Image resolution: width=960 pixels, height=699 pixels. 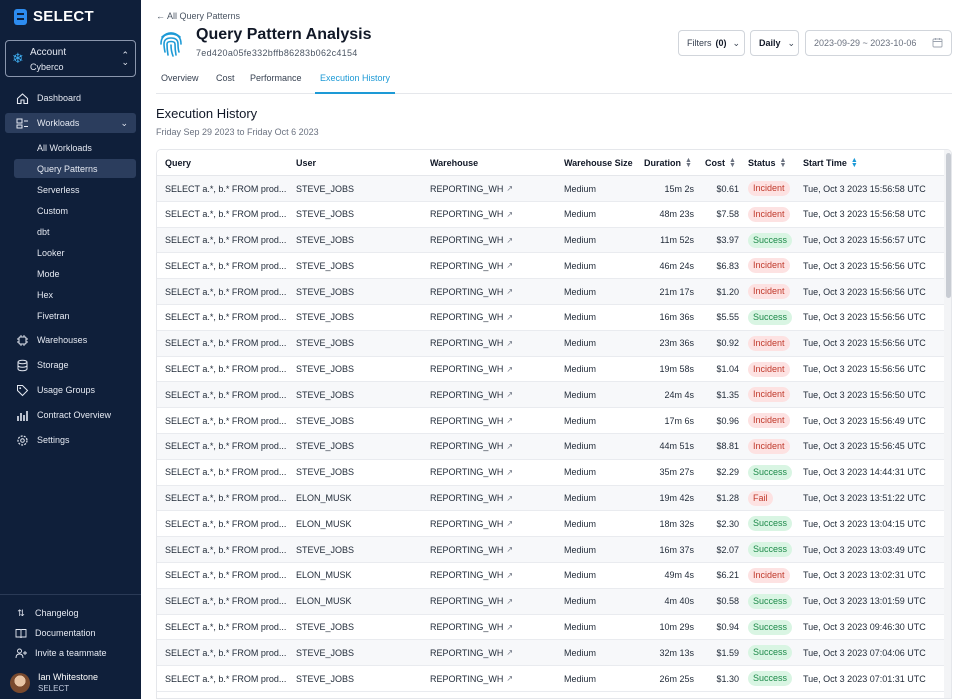 I want to click on col-start-time: Start Time ▲ ▼, so click(x=830, y=163).